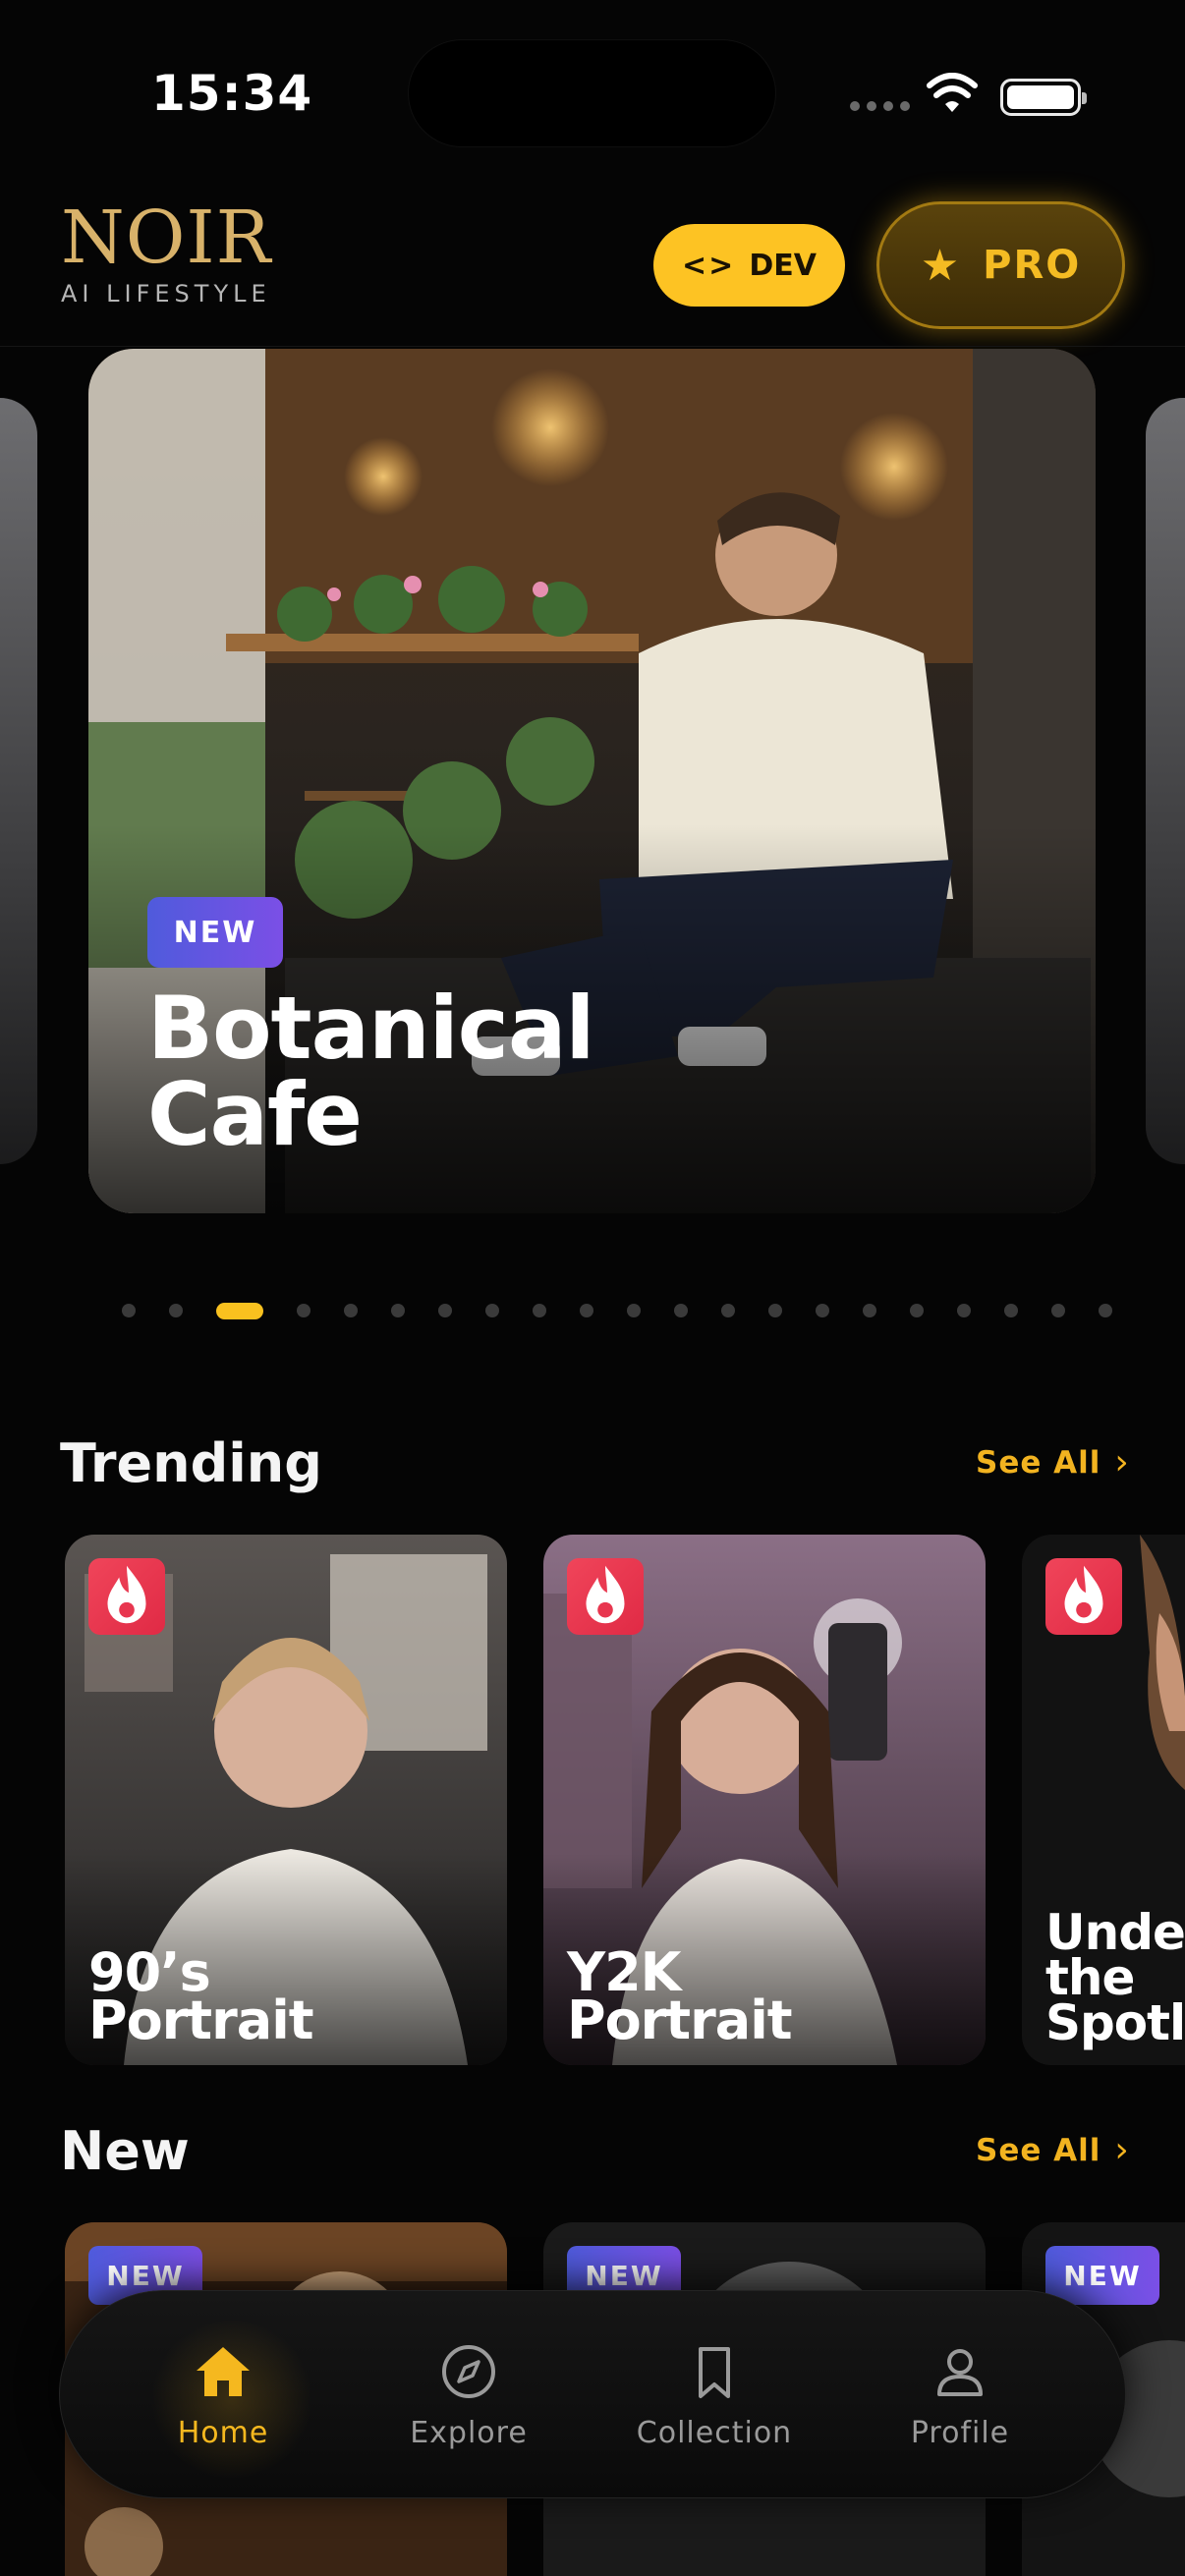 This screenshot has height=2576, width=1185. Describe the element at coordinates (125, 2151) in the screenshot. I see `new-section-title: New` at that location.